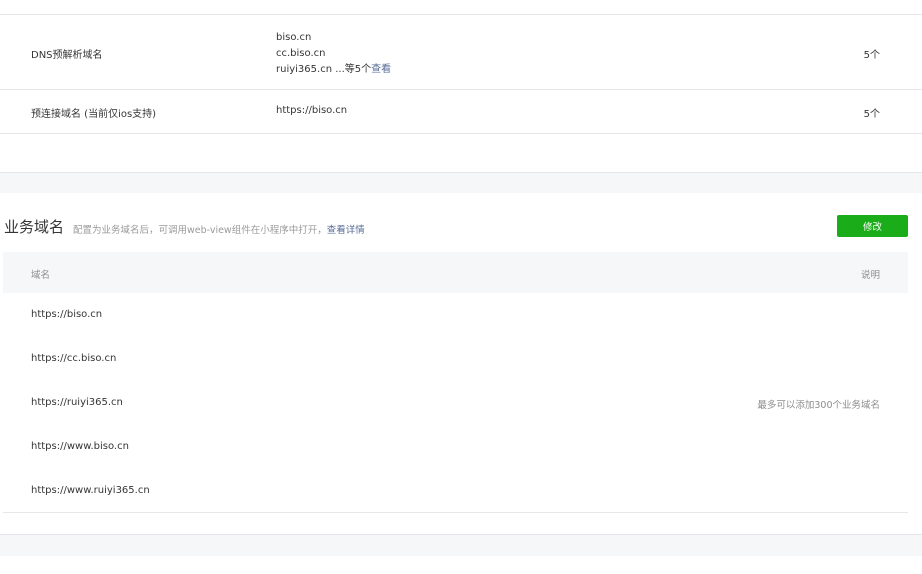 The height and width of the screenshot is (574, 922). What do you see at coordinates (67, 55) in the screenshot?
I see `dns-prefetch-label: DNS预解析域名` at bounding box center [67, 55].